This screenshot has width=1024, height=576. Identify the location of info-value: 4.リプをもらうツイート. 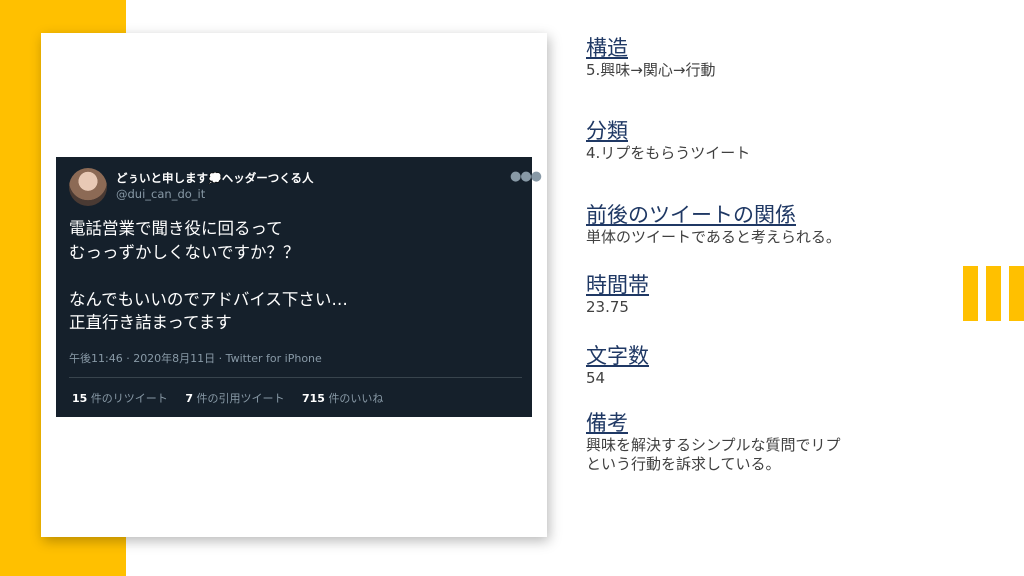
(668, 153).